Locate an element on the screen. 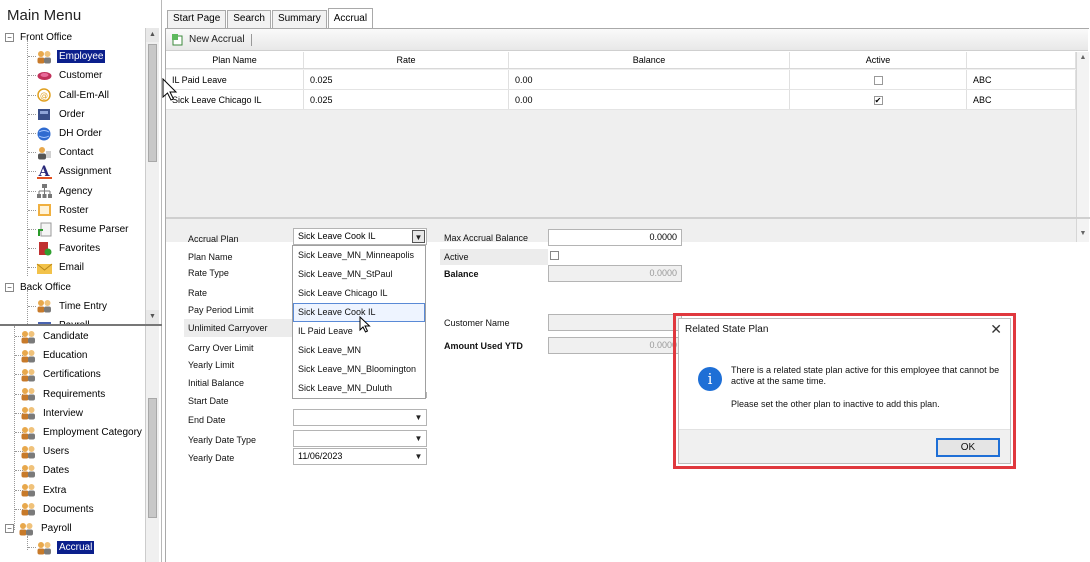  max-accrual-balance-field: 0.0000 is located at coordinates (615, 237).